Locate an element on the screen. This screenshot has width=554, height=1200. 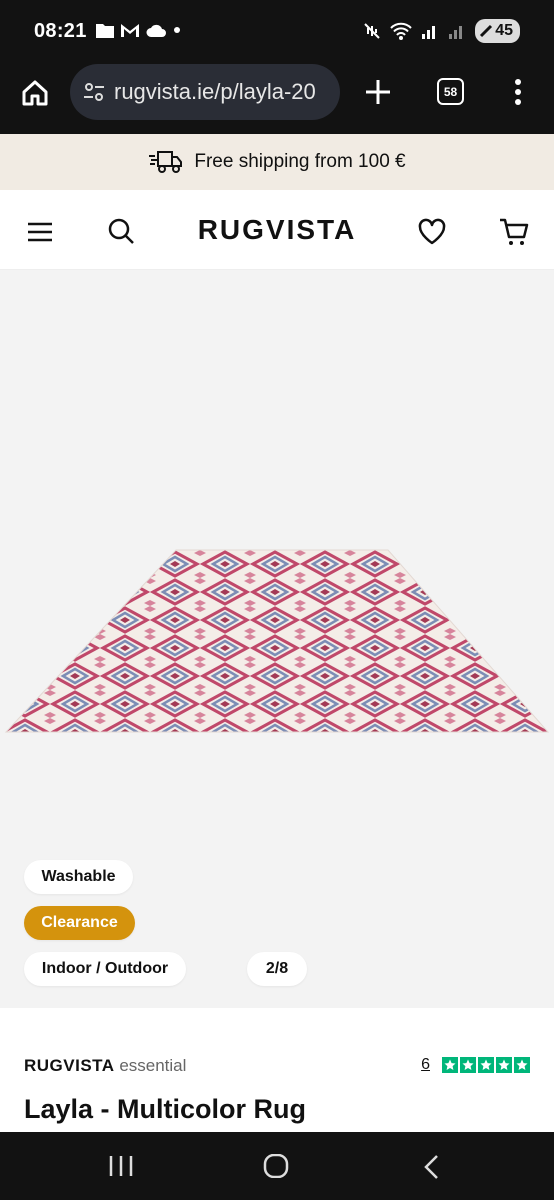
home-nav-button is located at coordinates (276, 1168).